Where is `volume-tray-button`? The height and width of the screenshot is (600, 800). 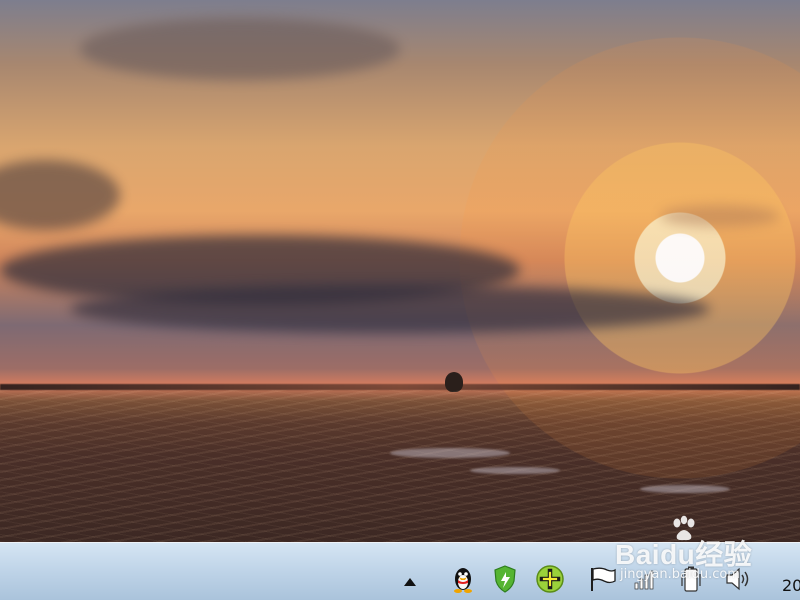 volume-tray-button is located at coordinates (738, 581).